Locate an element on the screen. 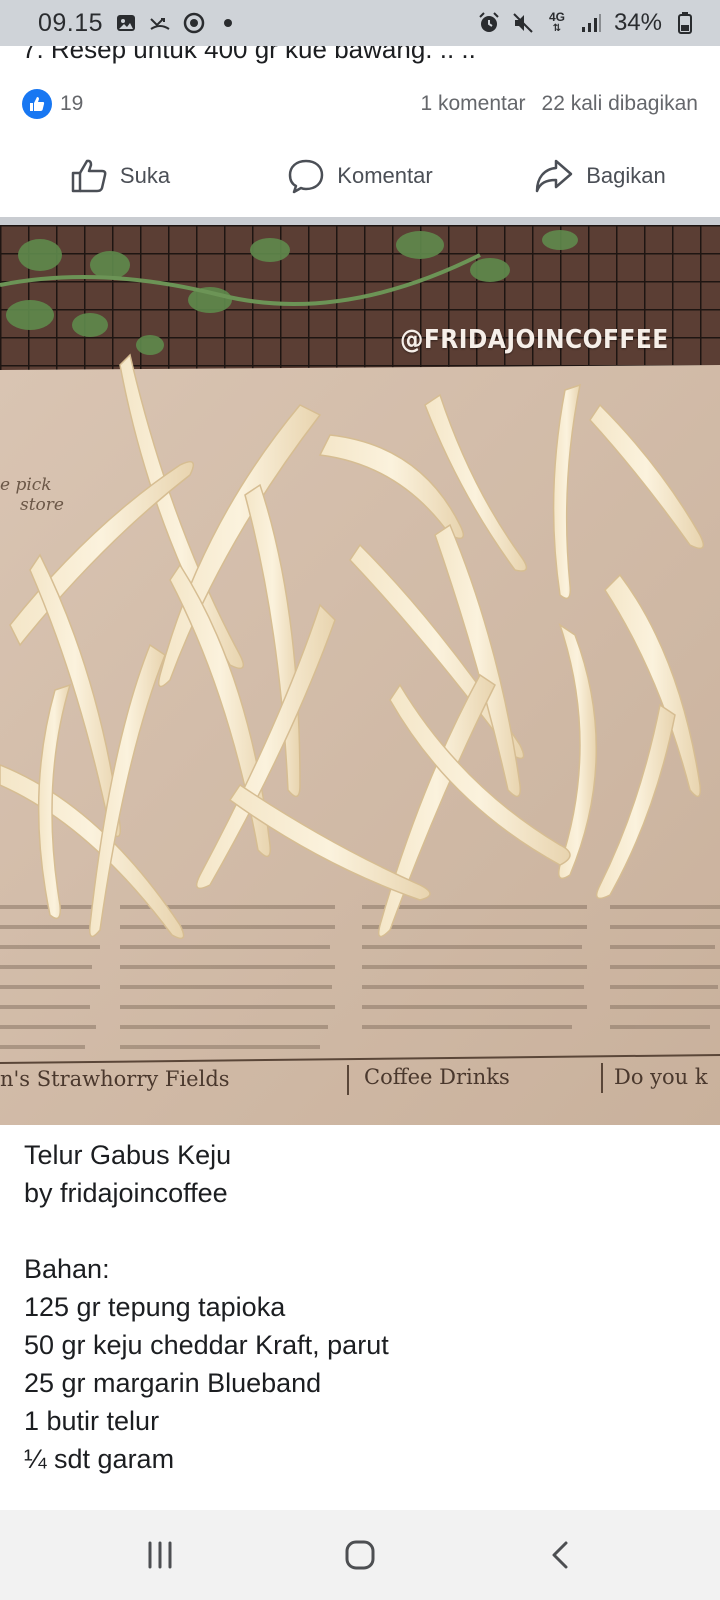 Image resolution: width=720 pixels, height=1600 pixels. caption-line: 1 butir telur is located at coordinates (92, 1421).